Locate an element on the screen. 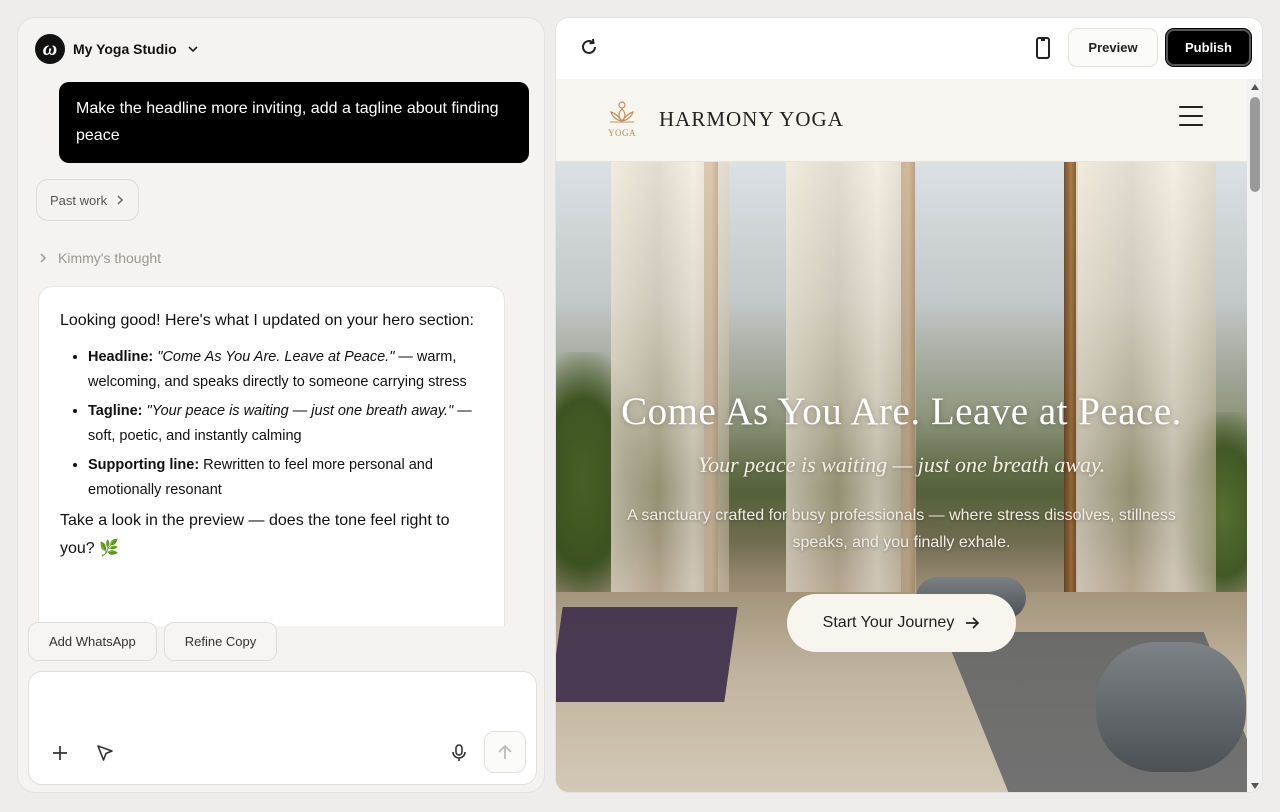  suggestion-refine-copy: Refine Copy is located at coordinates (220, 641).